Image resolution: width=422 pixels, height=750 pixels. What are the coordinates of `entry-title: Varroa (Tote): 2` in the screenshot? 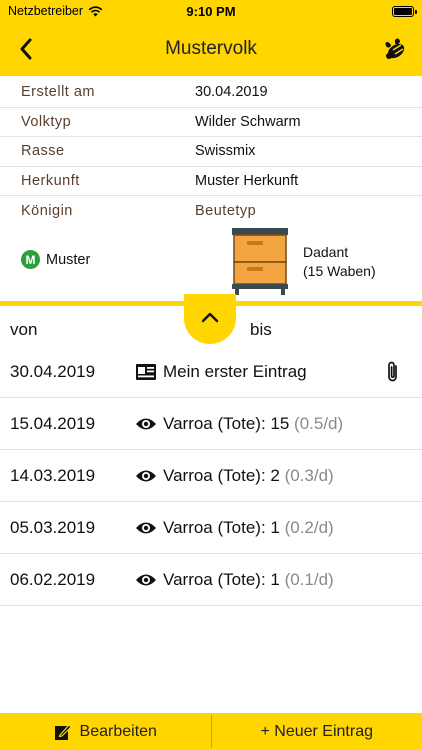 It's located at (221, 475).